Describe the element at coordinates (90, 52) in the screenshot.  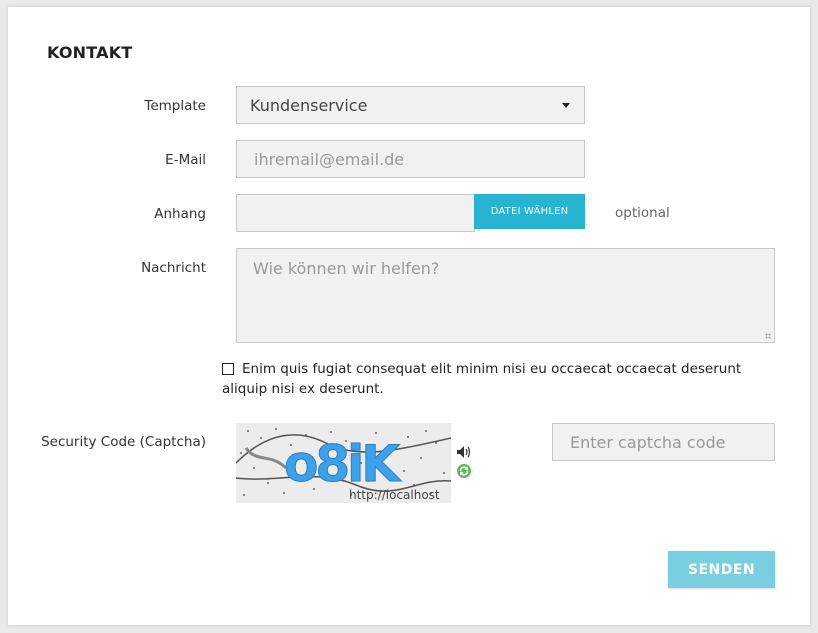
I see `form-title: KONTAKT` at that location.